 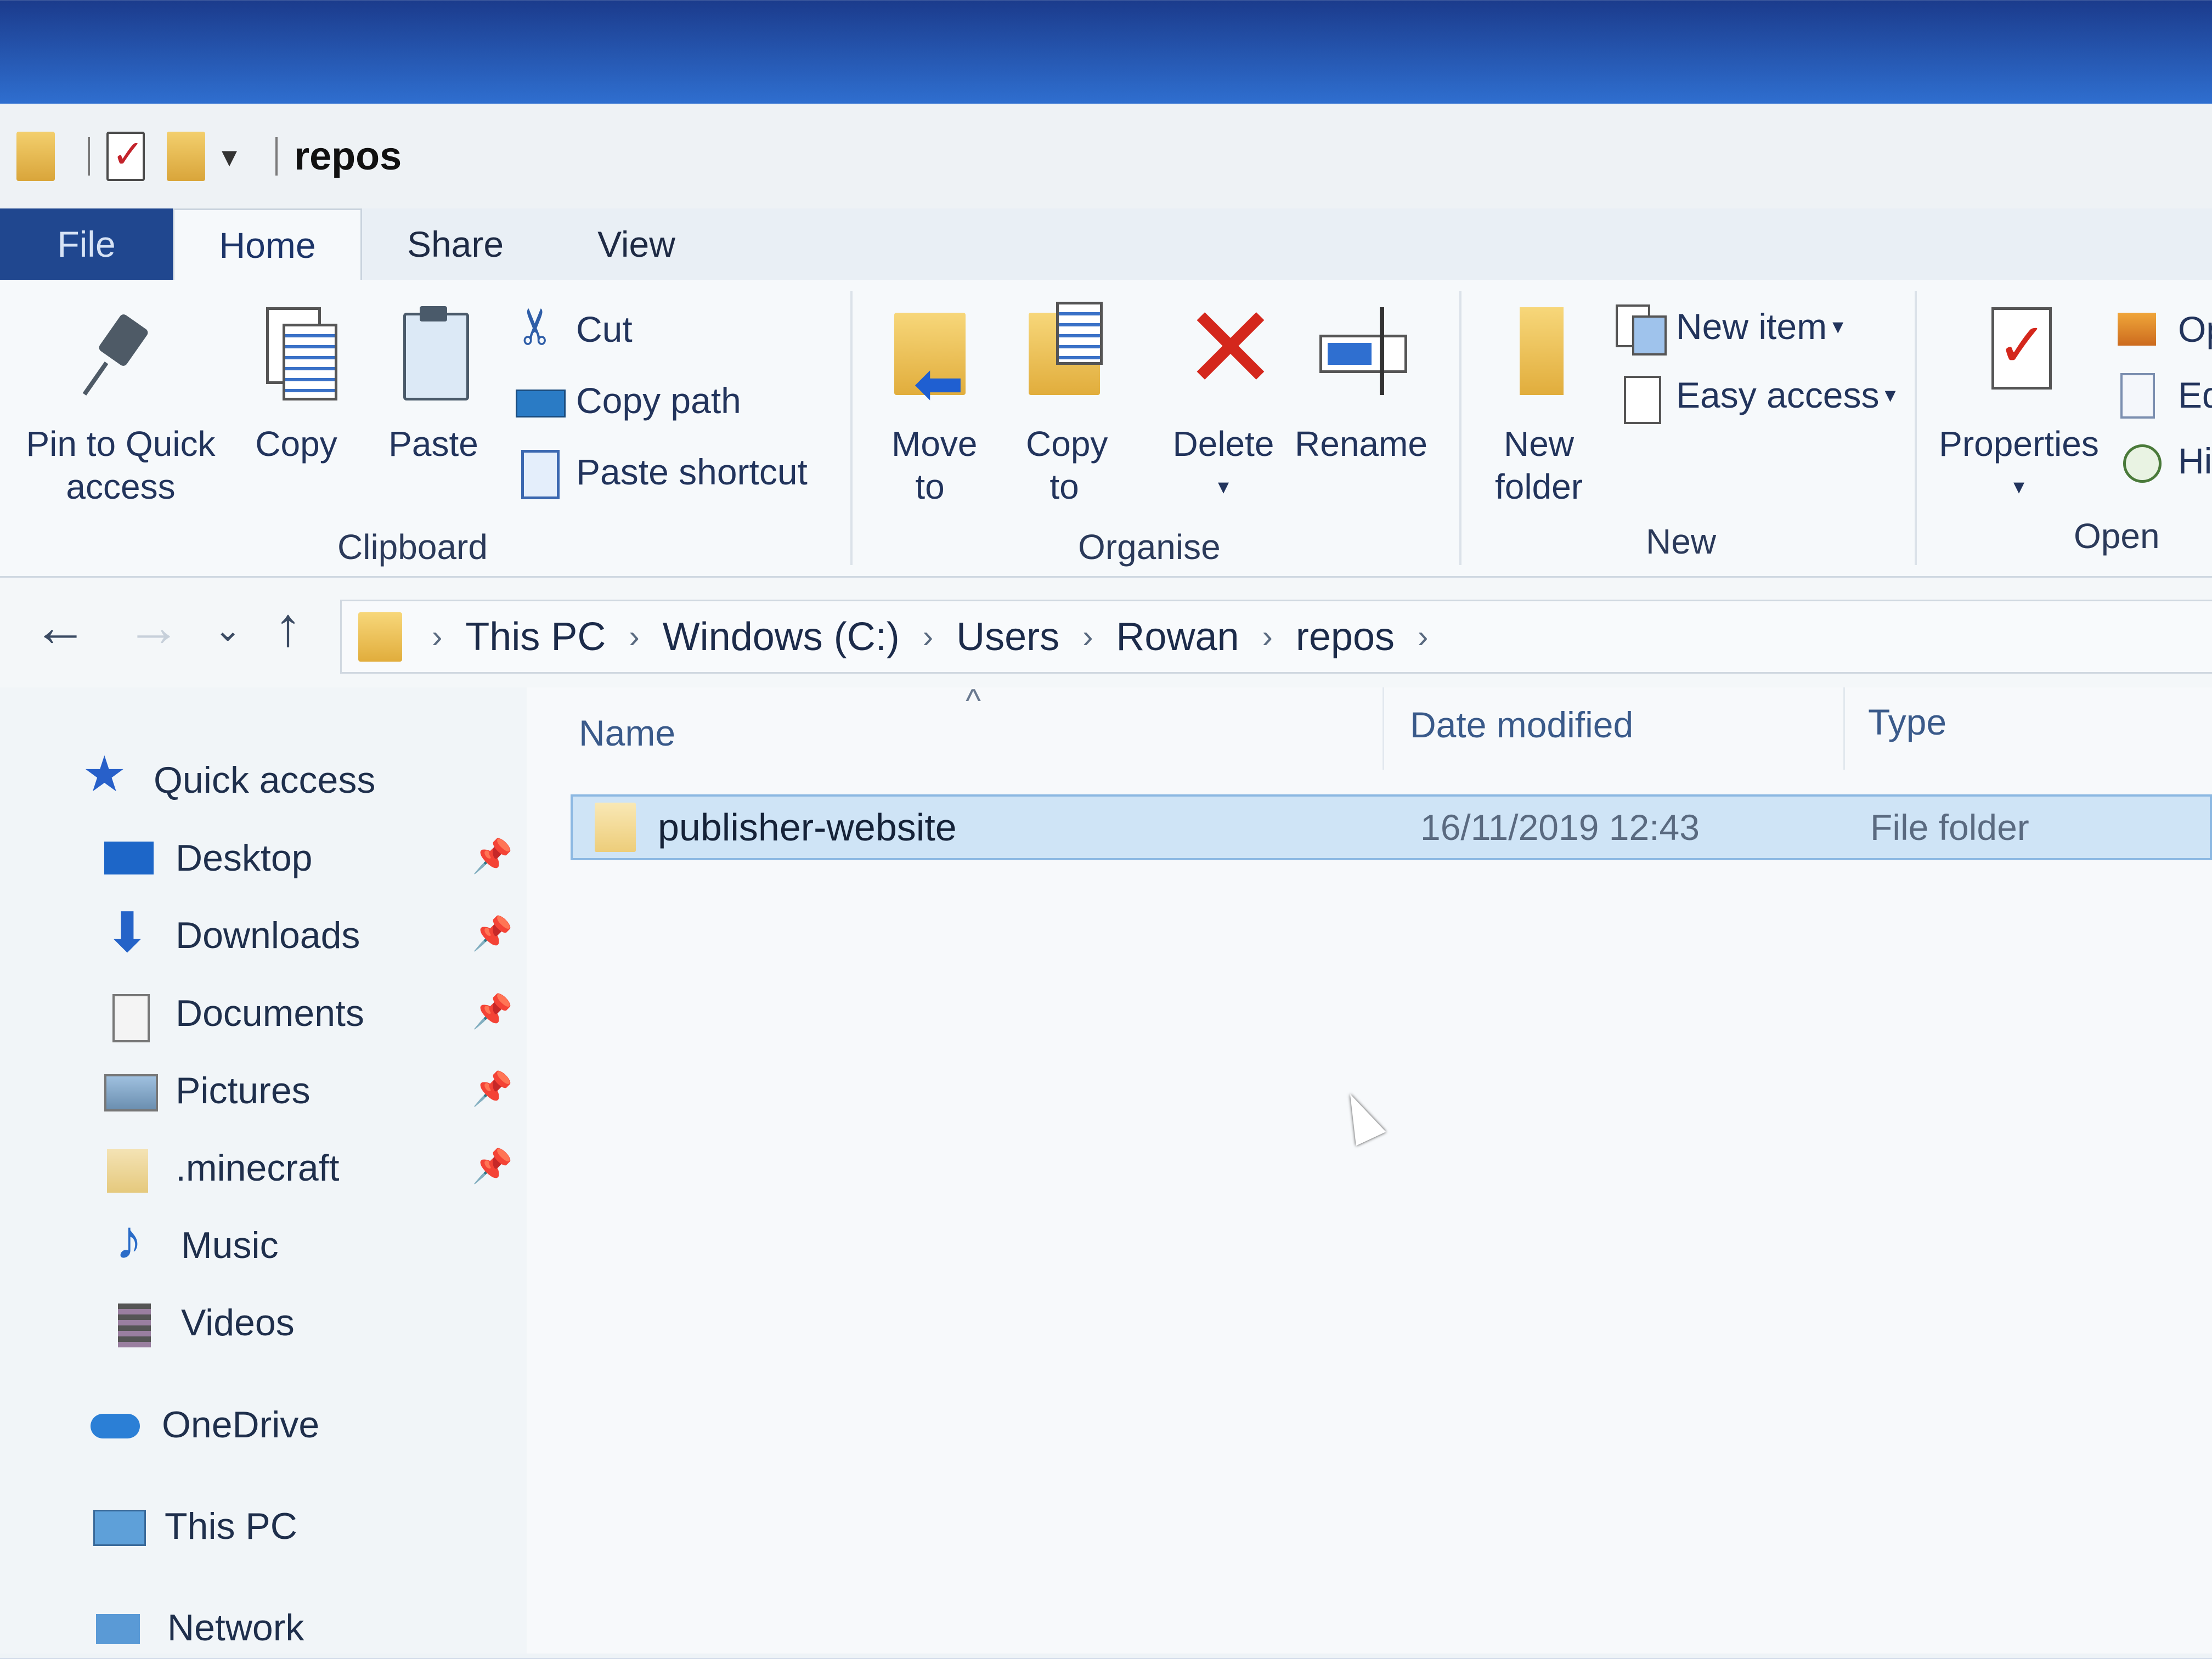 I want to click on pin-to-quick-access-button: Pin to Quick access, so click(x=120, y=405).